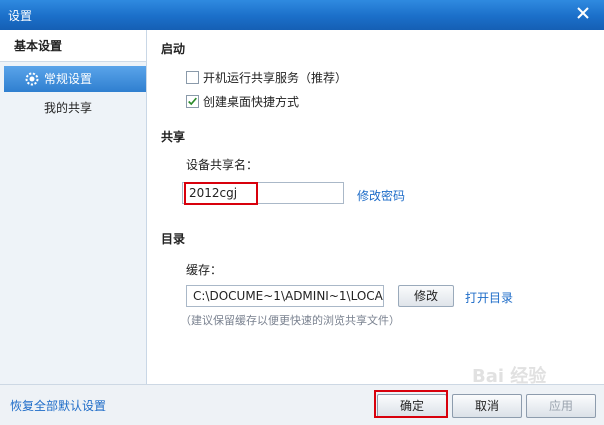 The width and height of the screenshot is (604, 425). I want to click on modify-button: 修改, so click(426, 296).